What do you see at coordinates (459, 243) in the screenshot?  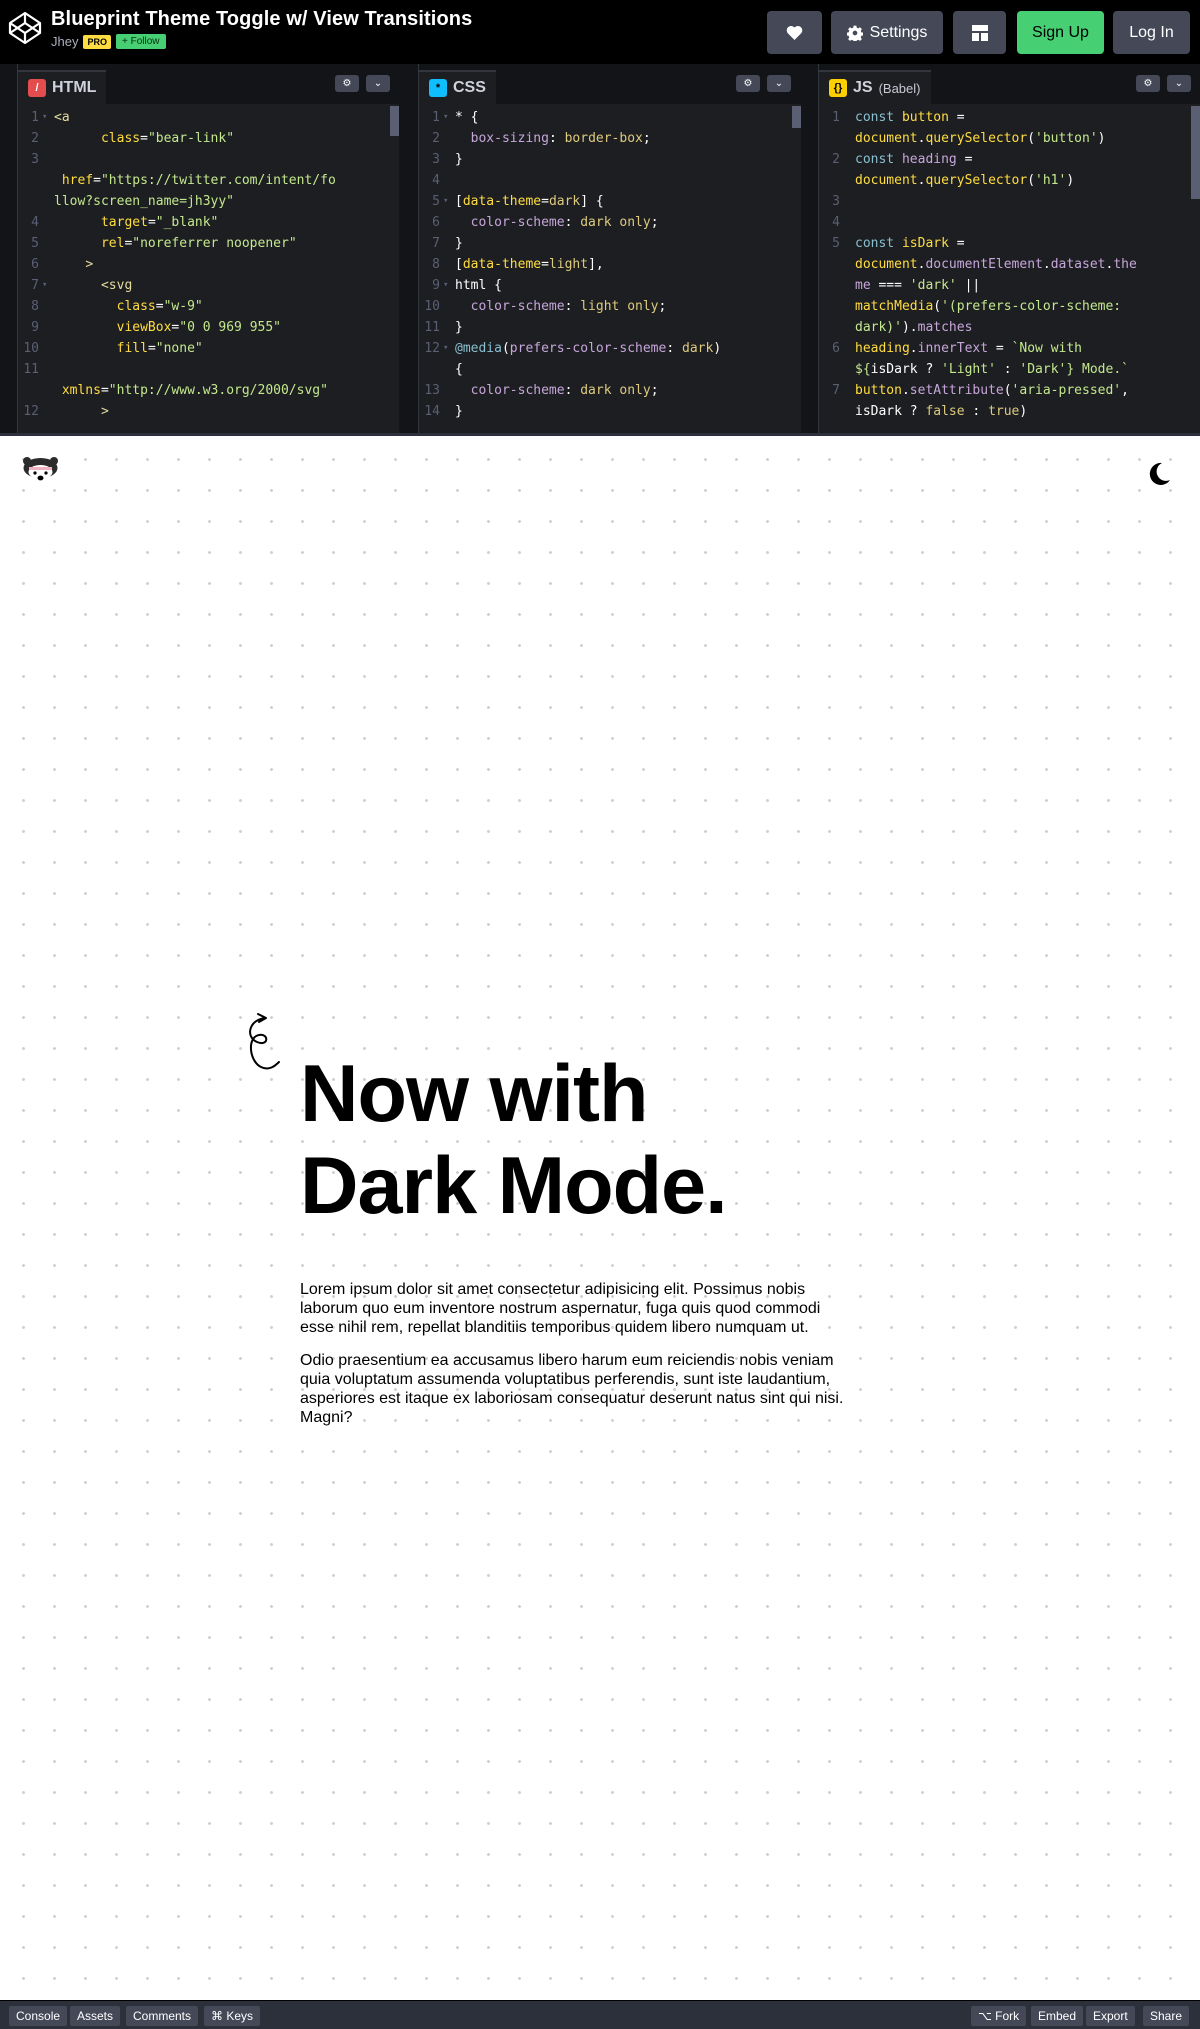 I see `code-token: }` at bounding box center [459, 243].